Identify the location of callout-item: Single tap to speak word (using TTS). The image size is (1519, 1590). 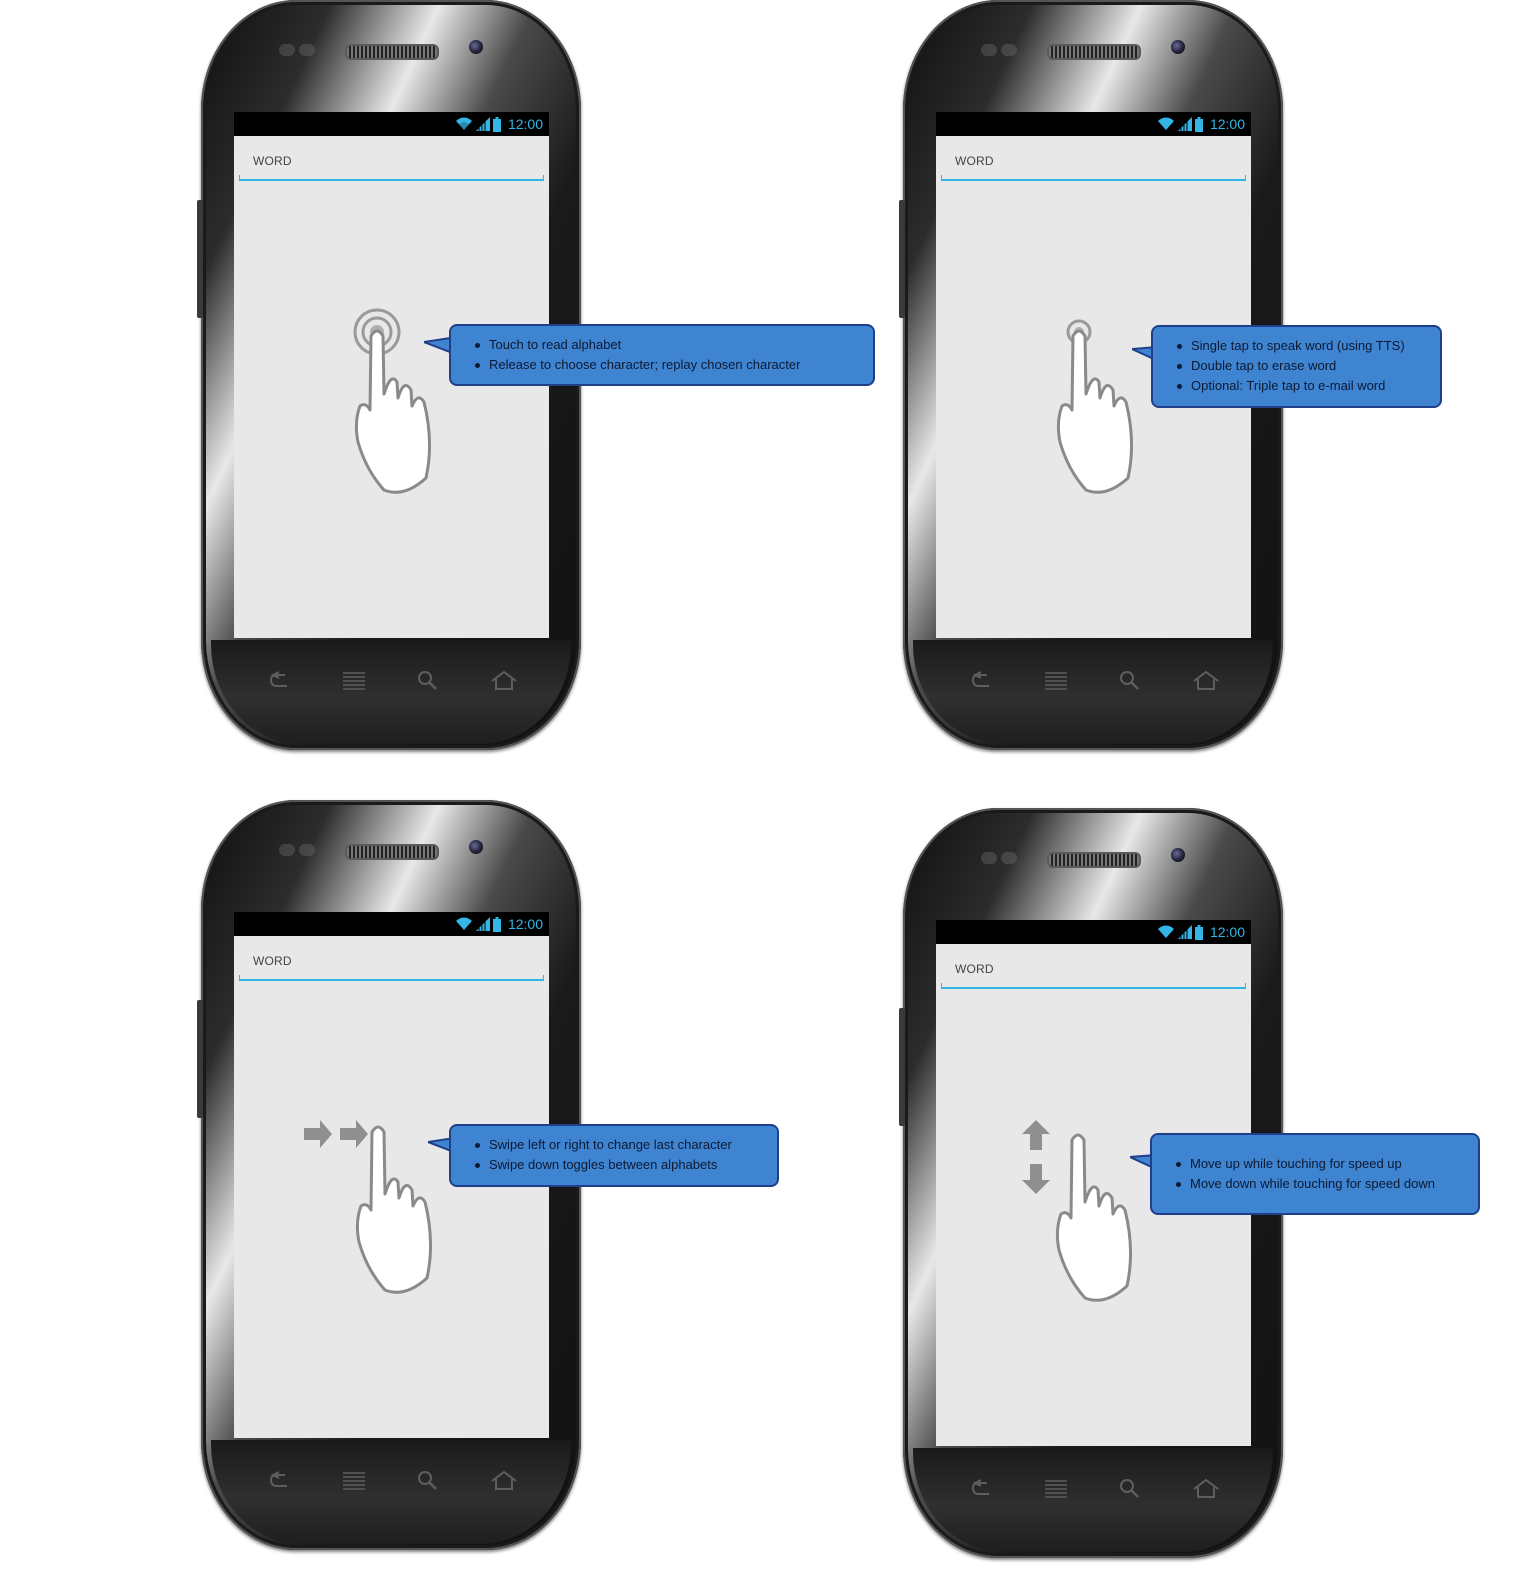
(1302, 346).